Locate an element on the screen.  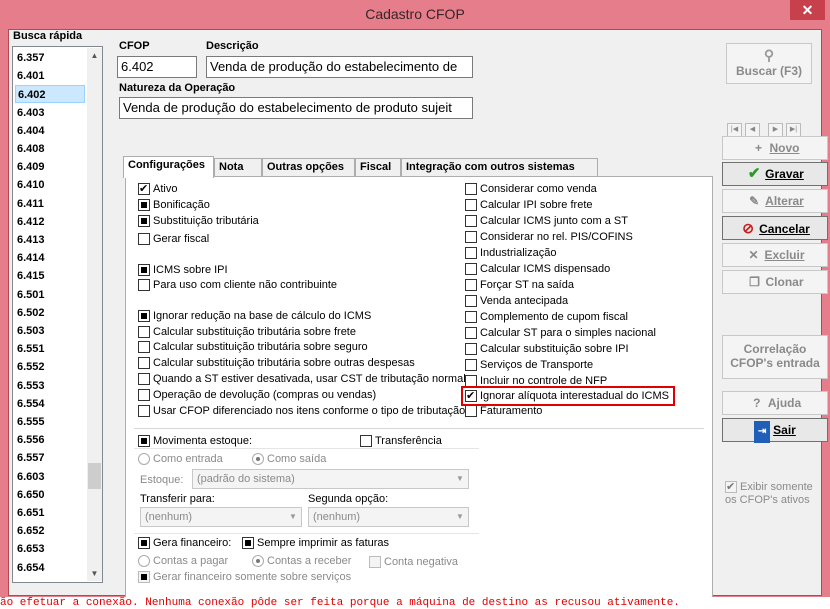
list-item: 6.603 is located at coordinates (50, 477).